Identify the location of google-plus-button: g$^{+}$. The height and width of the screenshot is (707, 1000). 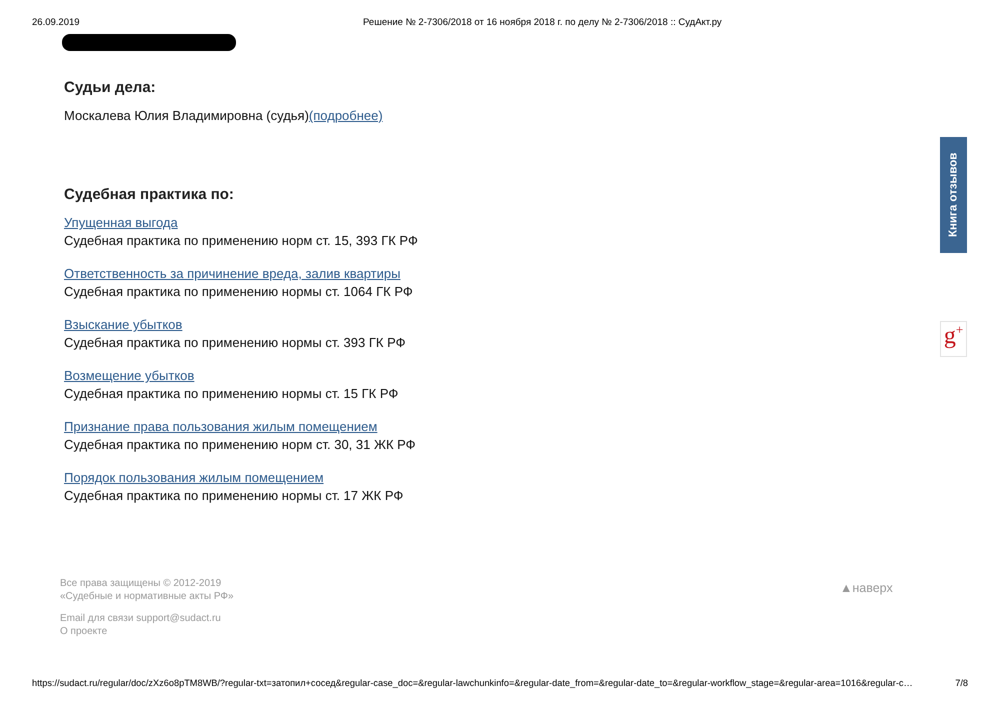
(953, 339).